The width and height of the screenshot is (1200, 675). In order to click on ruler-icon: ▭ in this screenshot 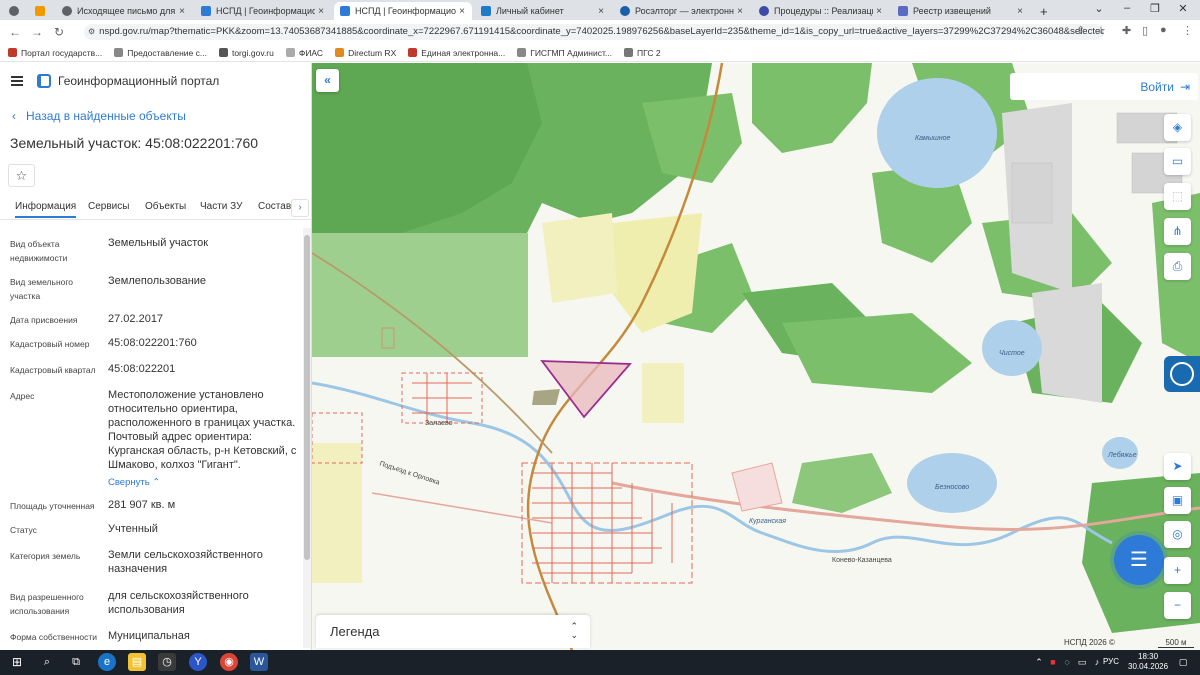, I will do `click(1177, 161)`.